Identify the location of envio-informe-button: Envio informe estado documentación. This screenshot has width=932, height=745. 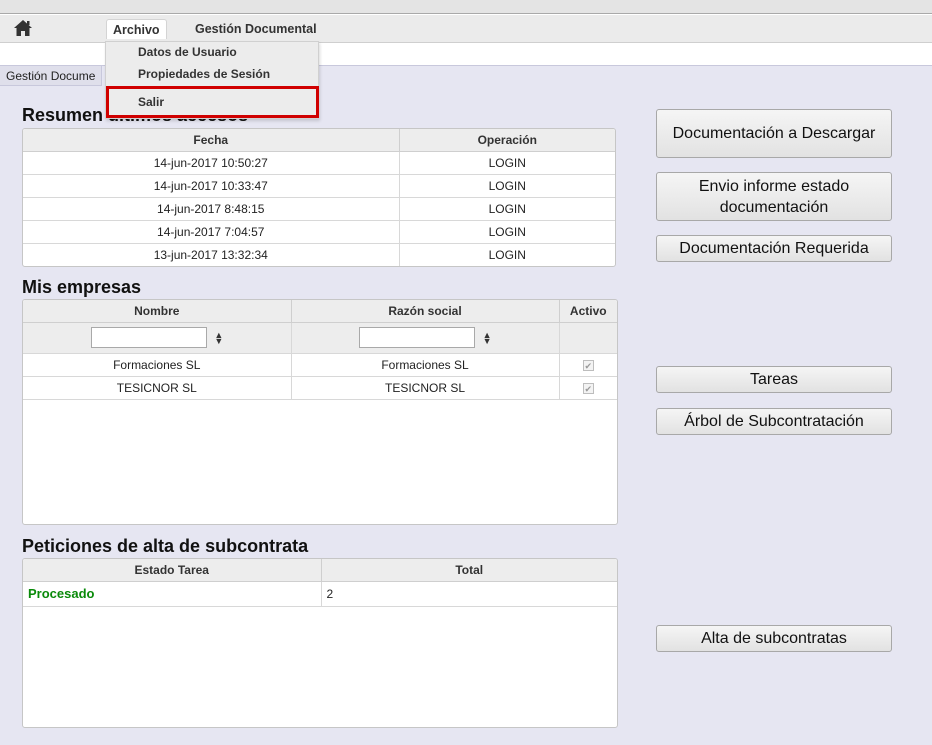
(774, 196).